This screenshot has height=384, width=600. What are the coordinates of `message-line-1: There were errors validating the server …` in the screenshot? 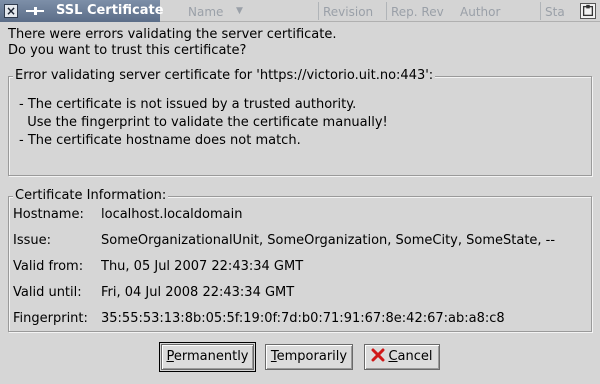 It's located at (172, 34).